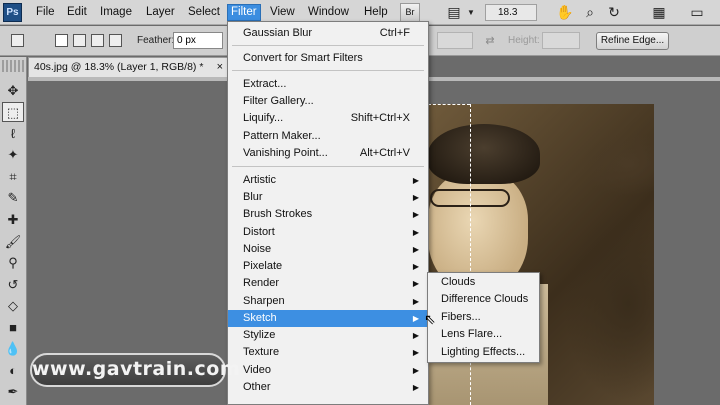  Describe the element at coordinates (253, 197) in the screenshot. I see `menu-item-label: Blur` at that location.